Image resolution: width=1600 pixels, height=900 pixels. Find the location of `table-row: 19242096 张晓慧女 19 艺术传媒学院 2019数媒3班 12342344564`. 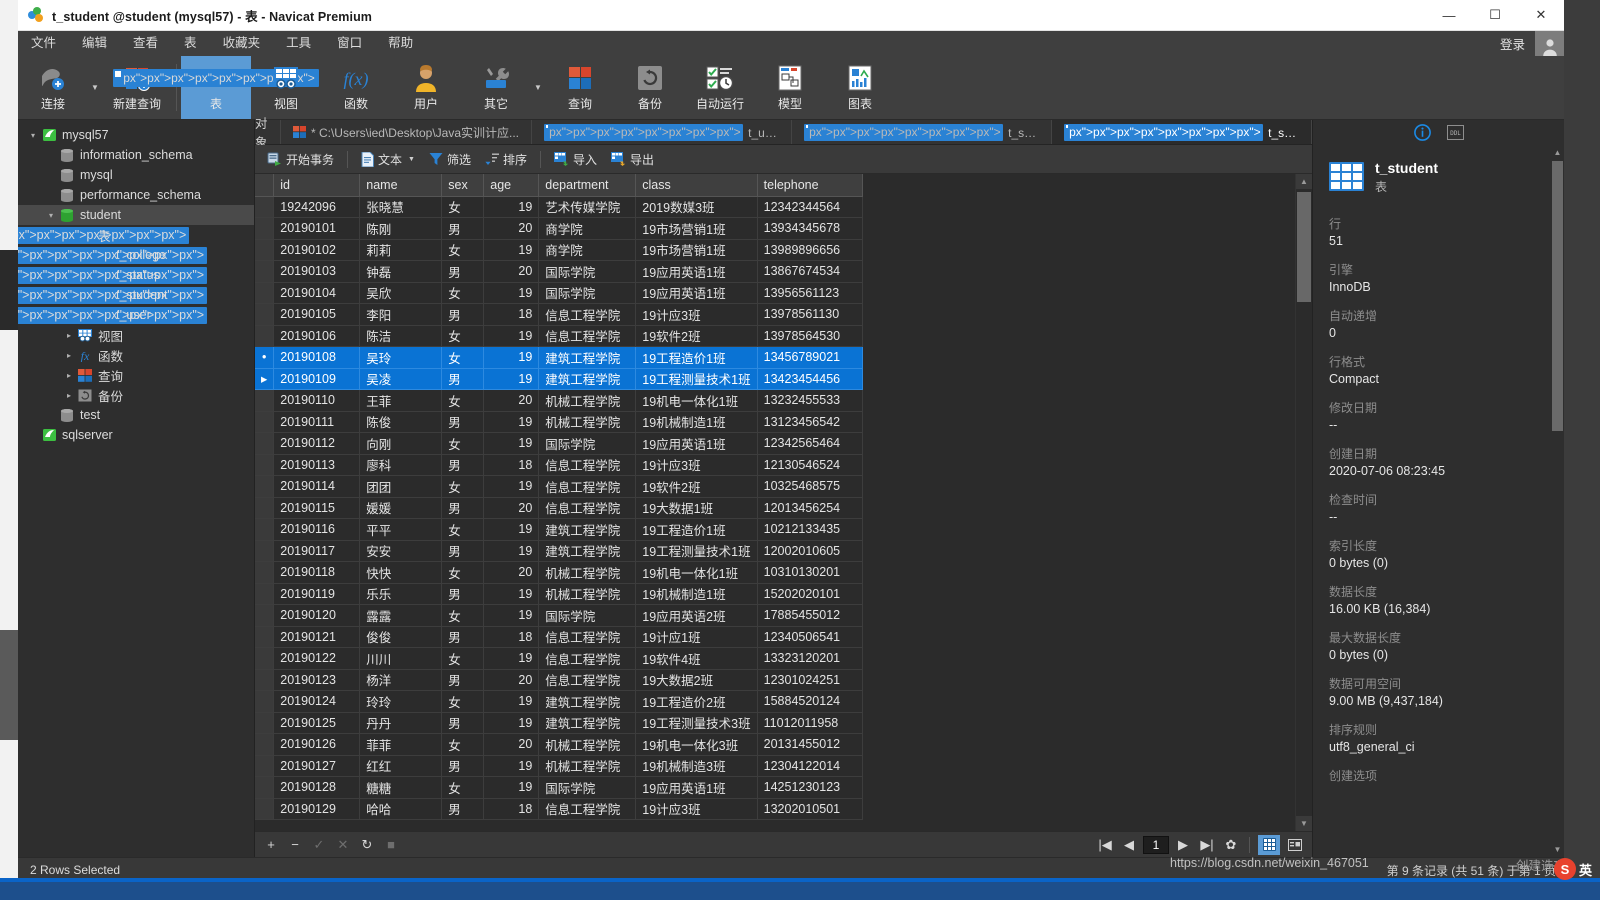

table-row: 19242096 张晓慧女 19 艺术传媒学院 2019数媒3班 12342344564 is located at coordinates (559, 207).